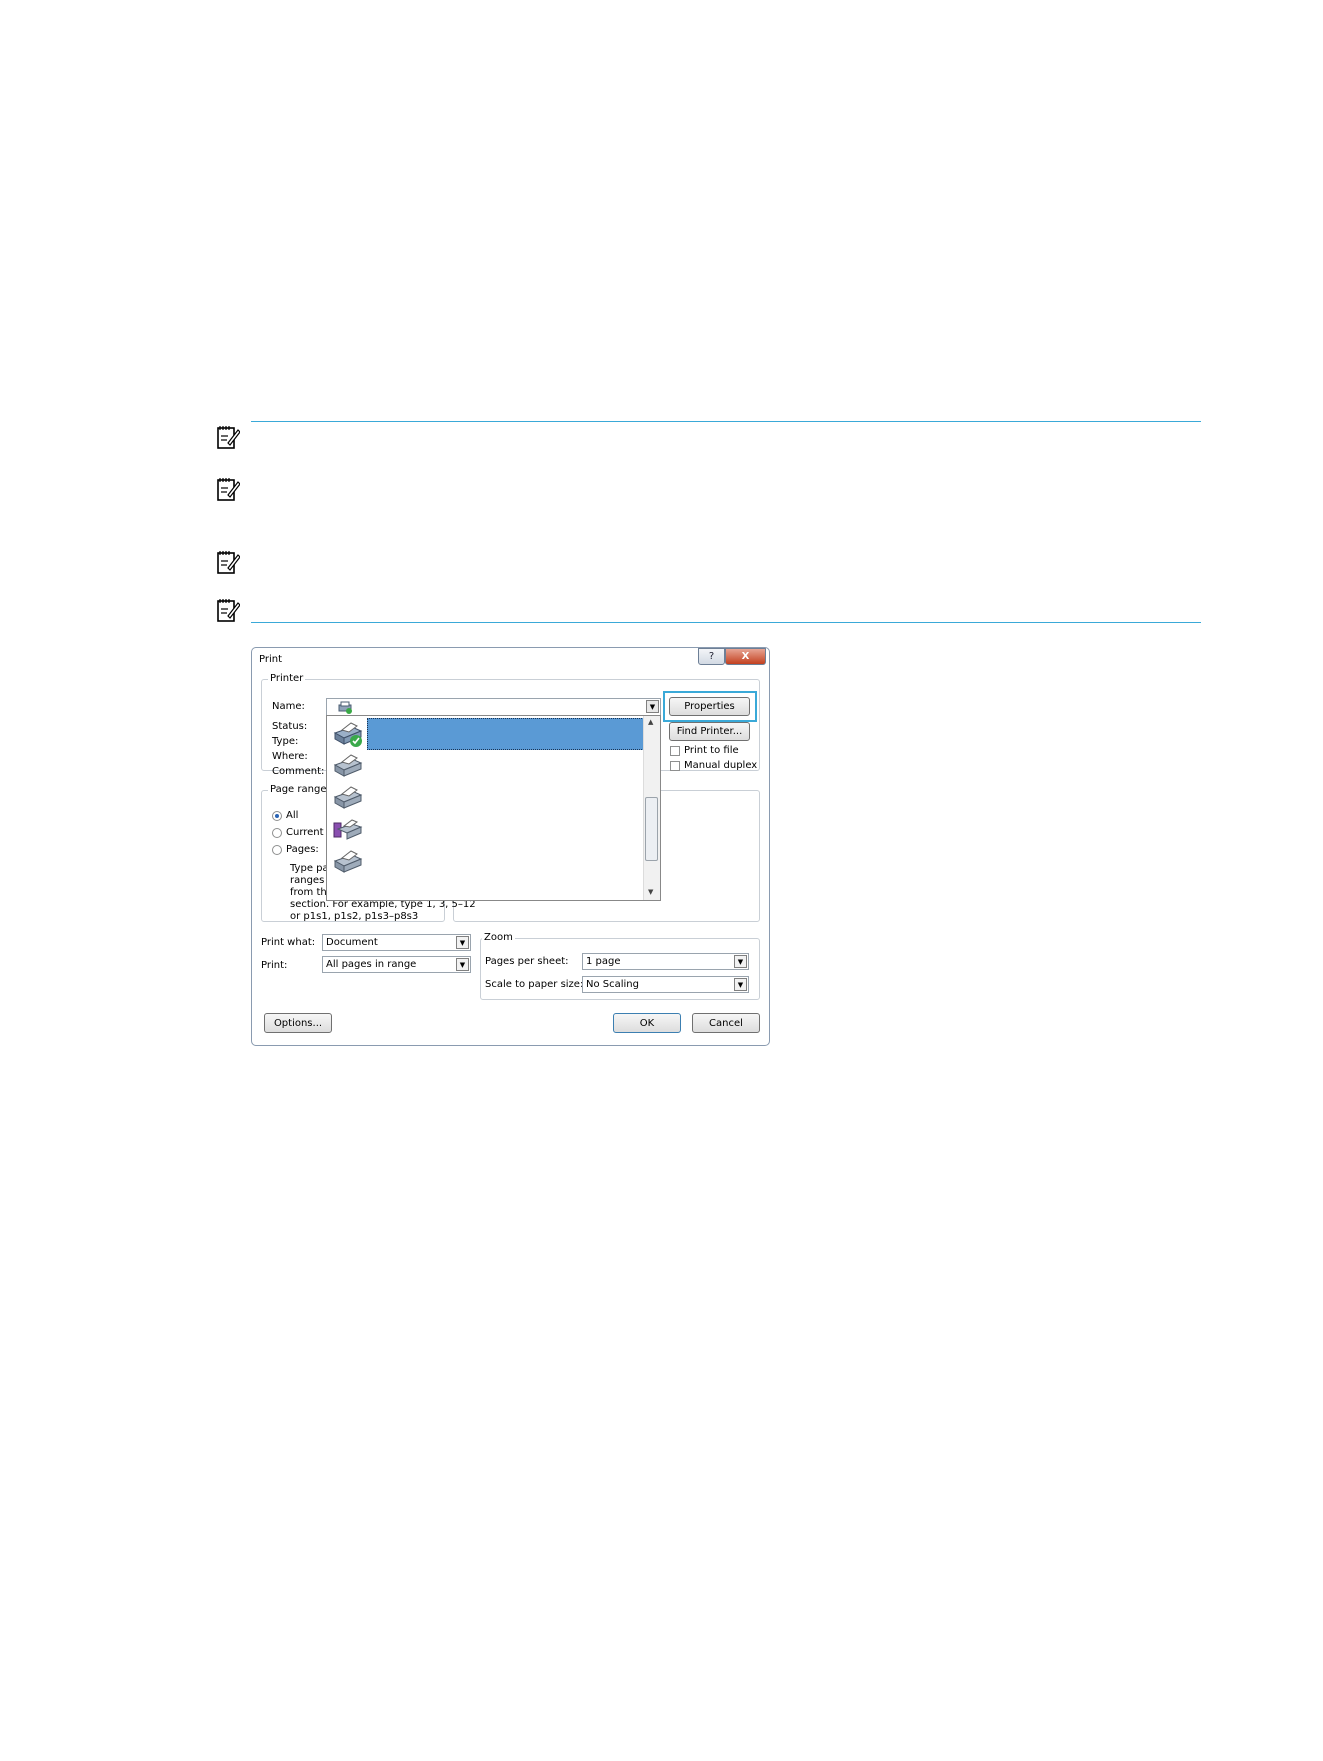  Describe the element at coordinates (354, 916) in the screenshot. I see `range-hint-line: or p1s1, p1s2, p1s3–p8s3` at that location.